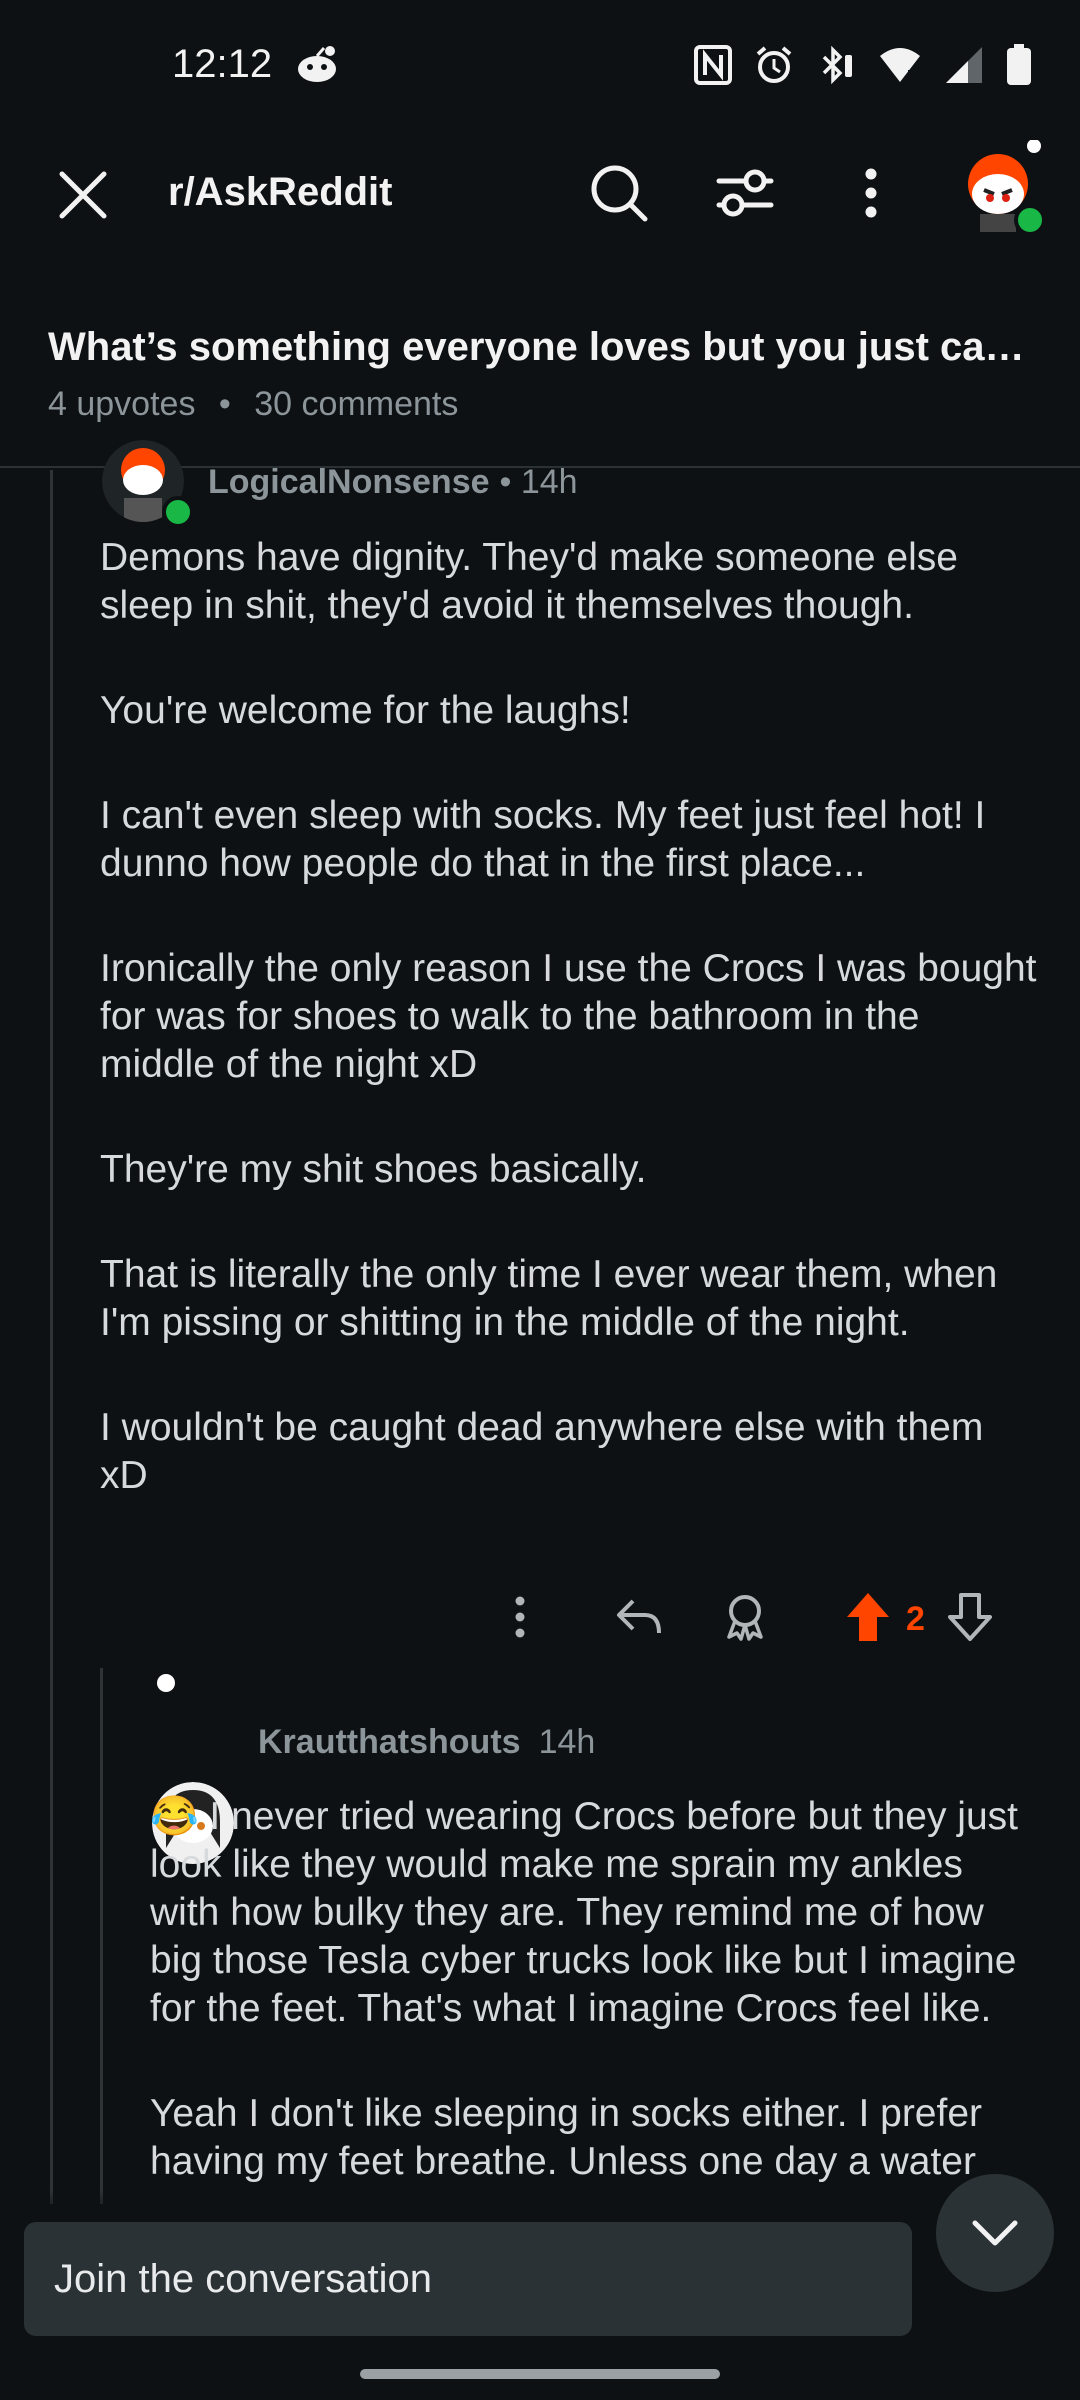  What do you see at coordinates (900, 67) in the screenshot?
I see `wifi-icon` at bounding box center [900, 67].